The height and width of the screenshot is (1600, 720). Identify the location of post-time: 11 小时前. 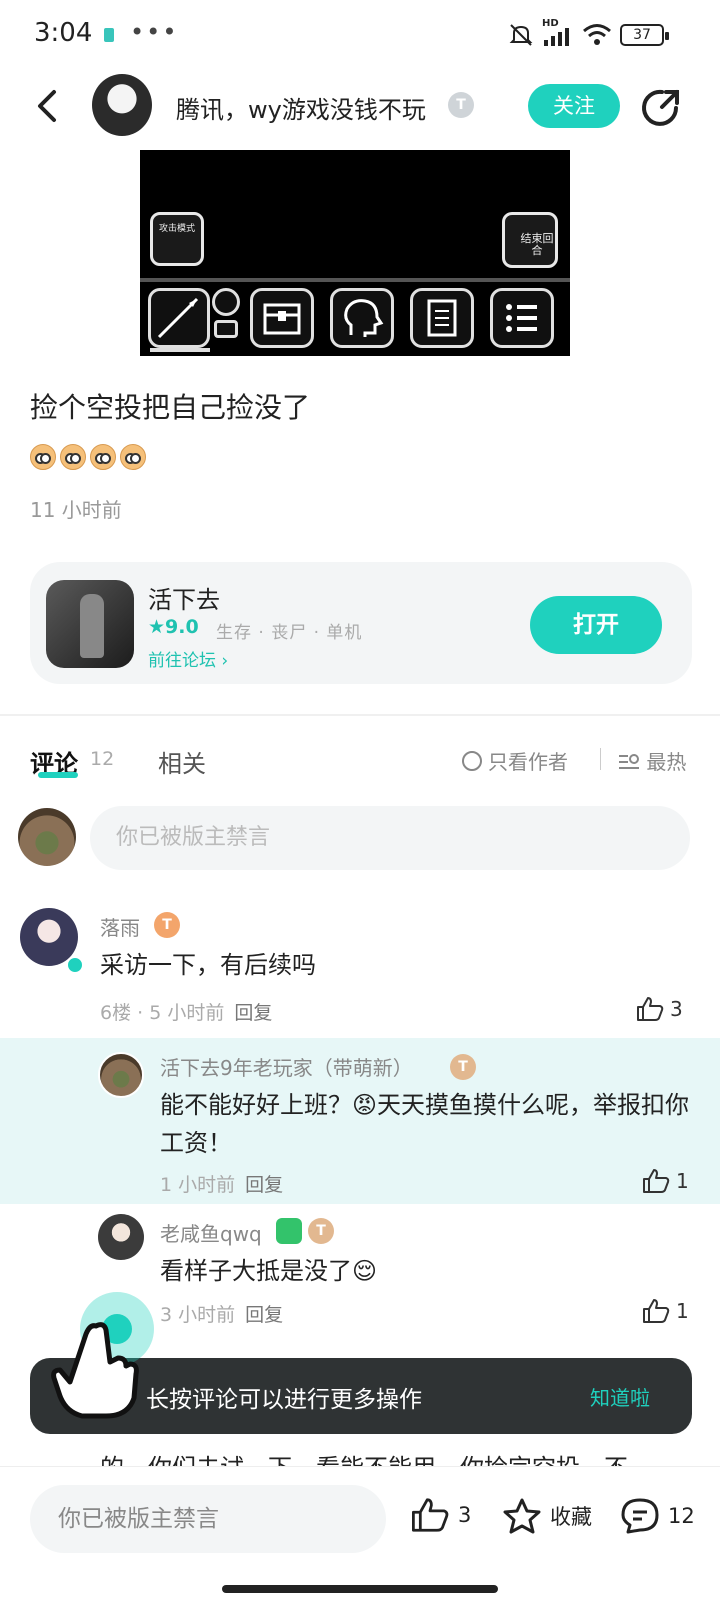
(76, 510).